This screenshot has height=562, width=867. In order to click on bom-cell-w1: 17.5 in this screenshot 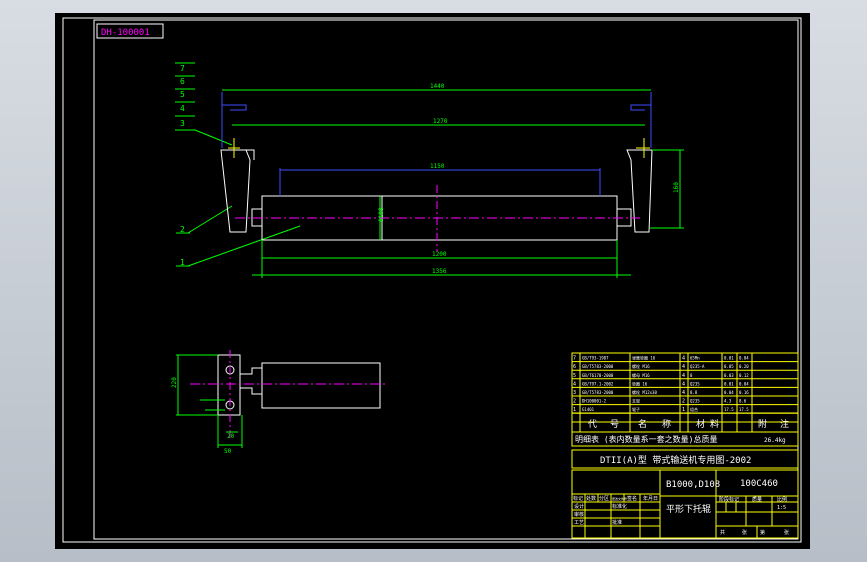, I will do `click(729, 409)`.